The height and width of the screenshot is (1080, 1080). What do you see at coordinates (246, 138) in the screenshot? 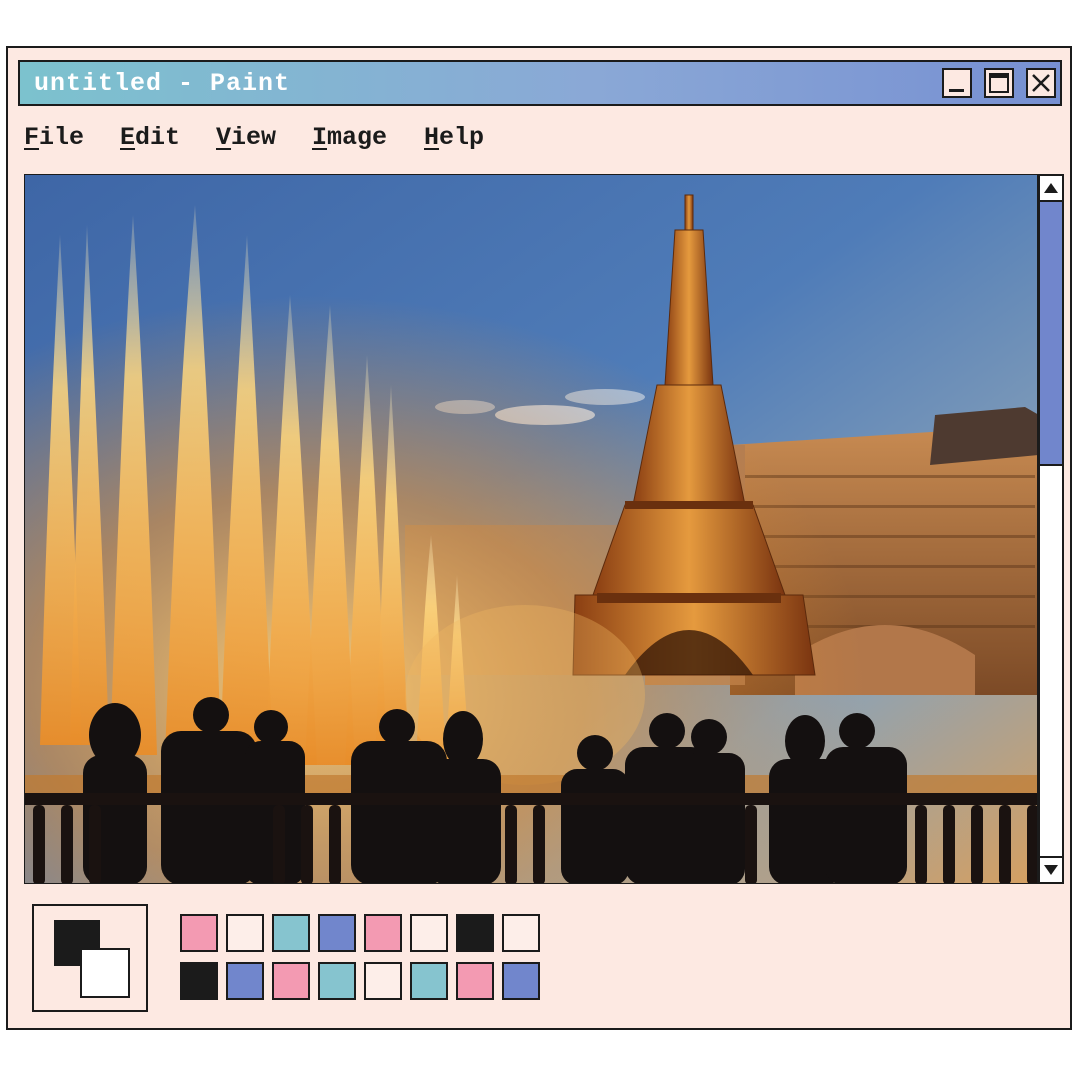
I see `menu-view: View` at bounding box center [246, 138].